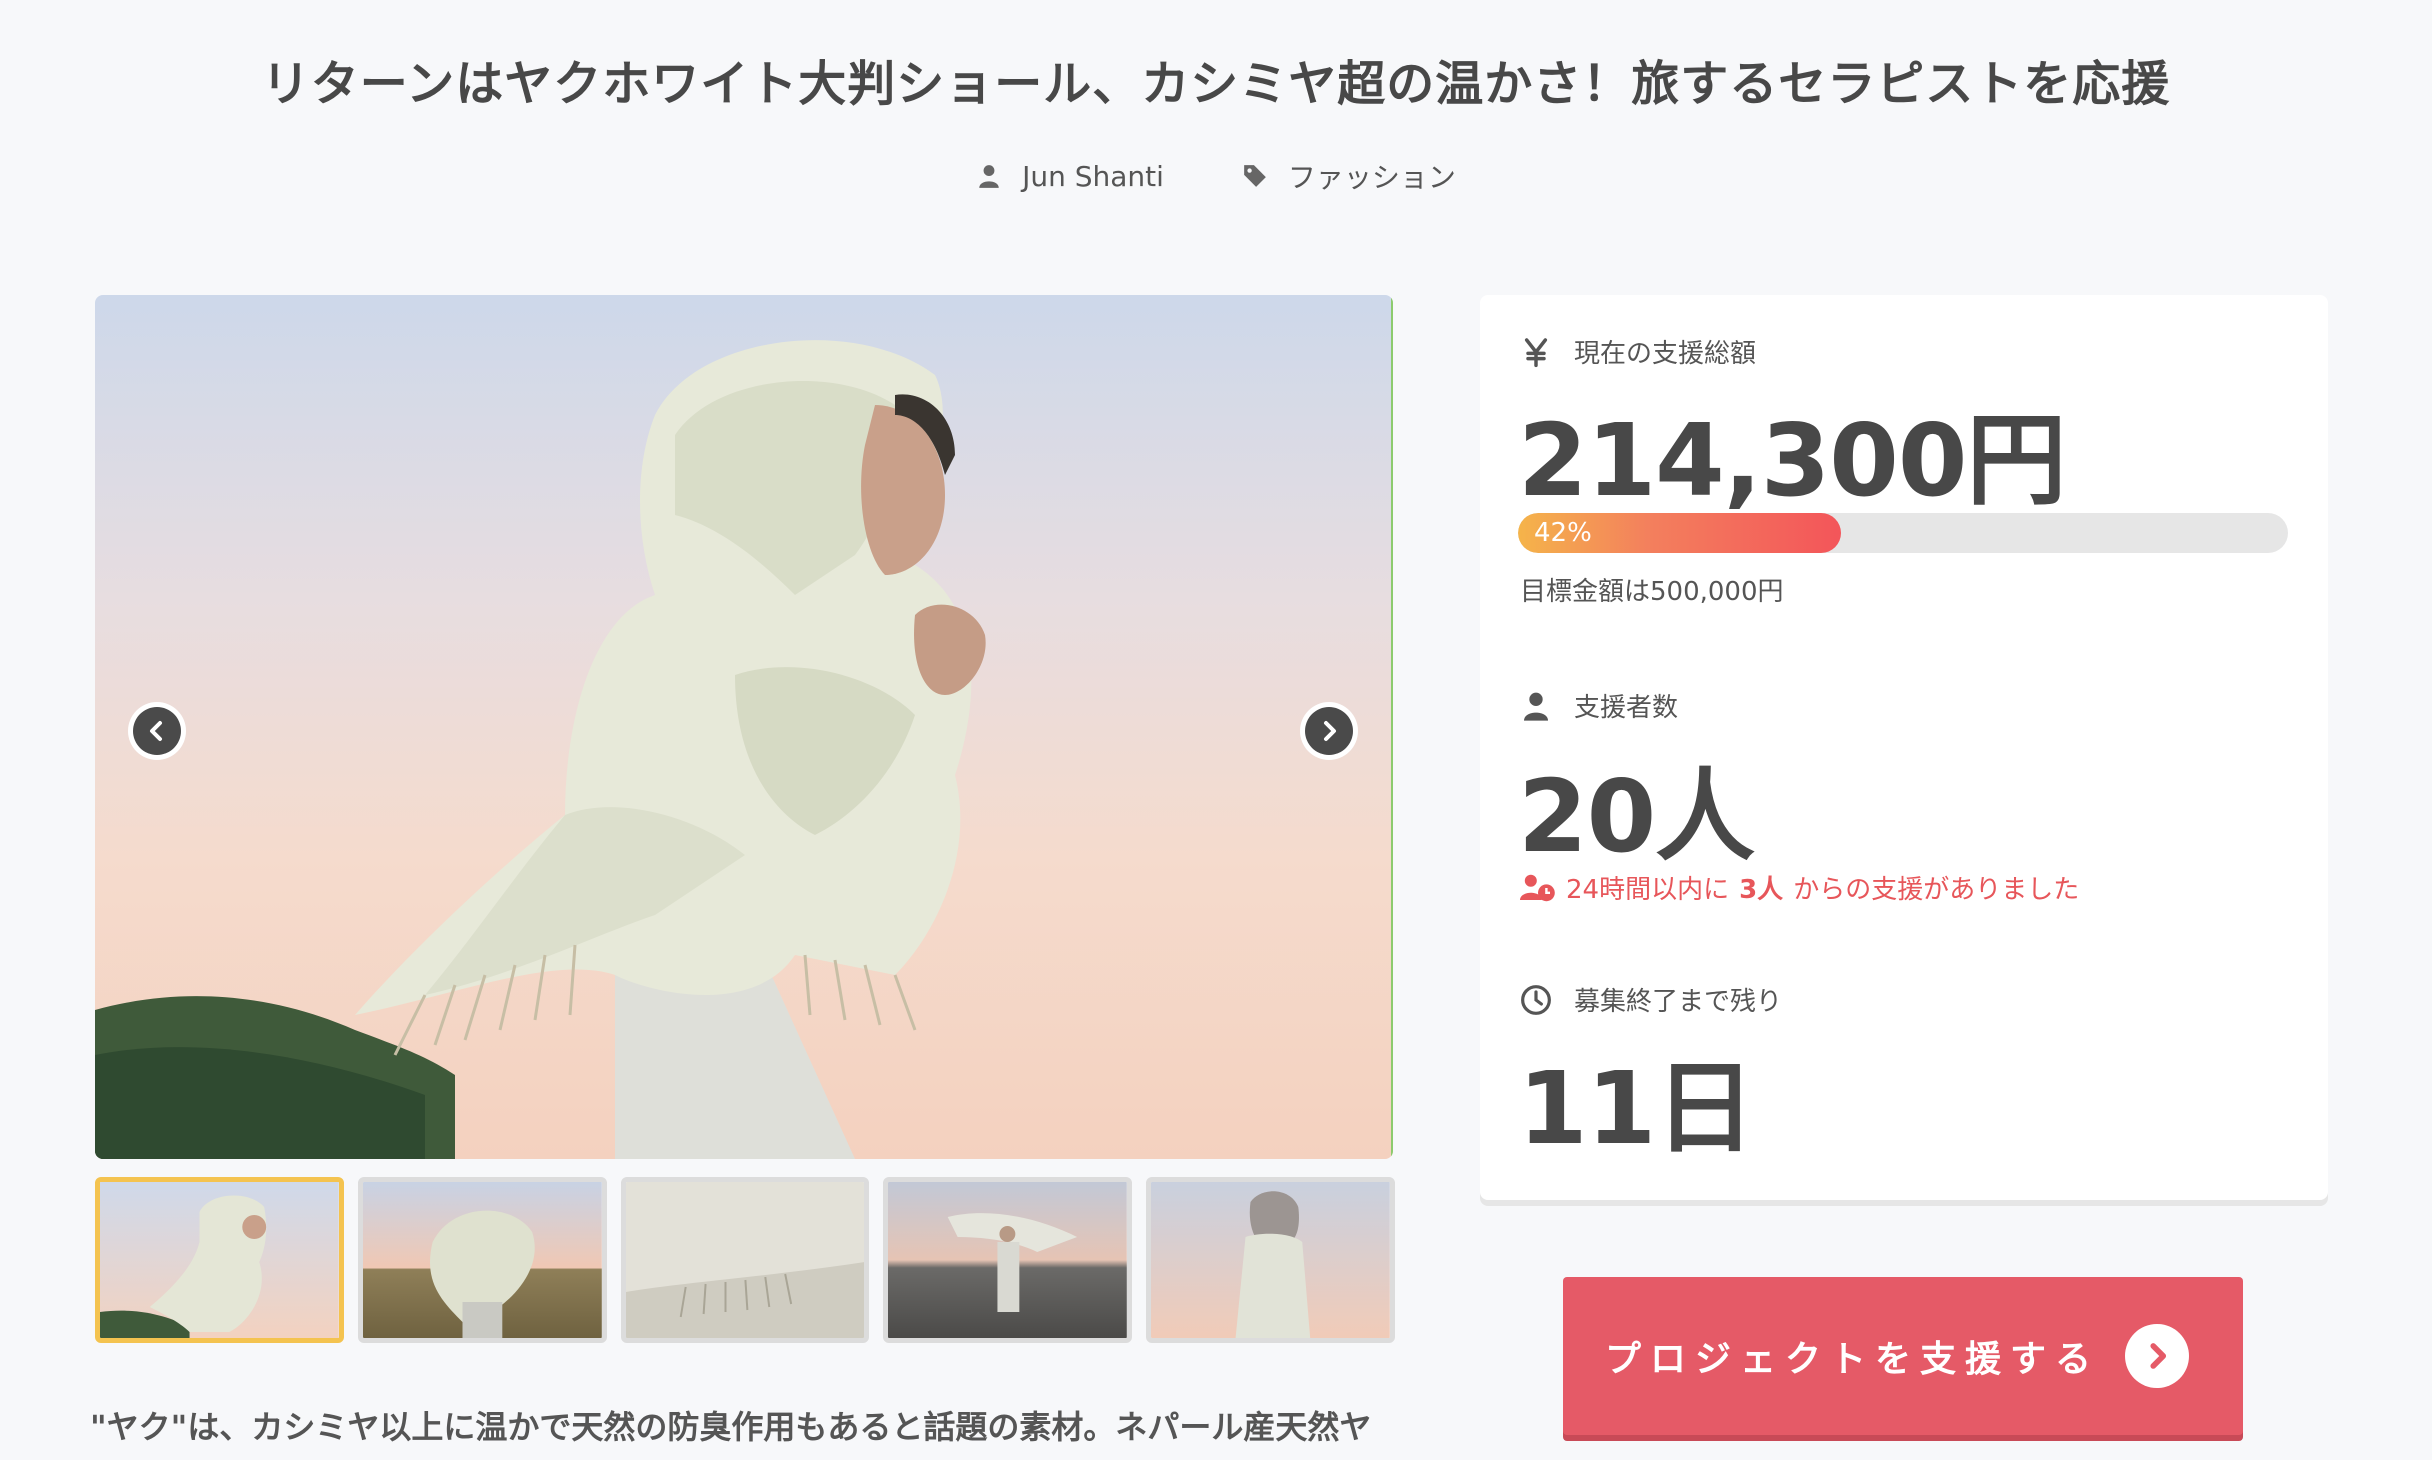 The image size is (2432, 1460). I want to click on chevron-right-circle-icon, so click(2157, 1356).